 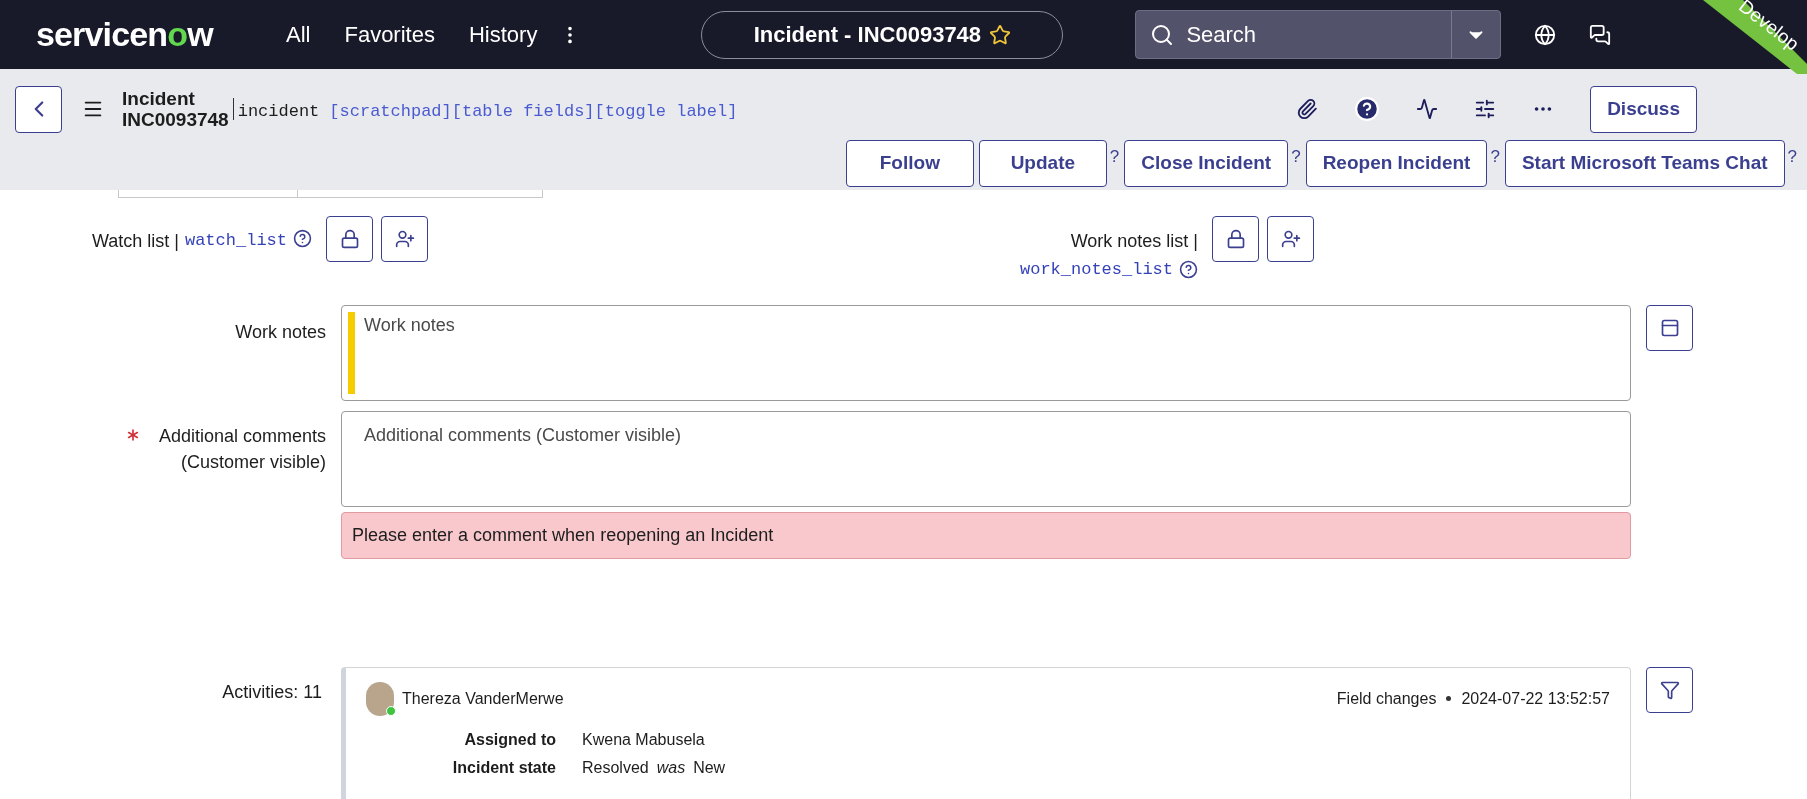 What do you see at coordinates (280, 332) in the screenshot?
I see `field-label: Work notes` at bounding box center [280, 332].